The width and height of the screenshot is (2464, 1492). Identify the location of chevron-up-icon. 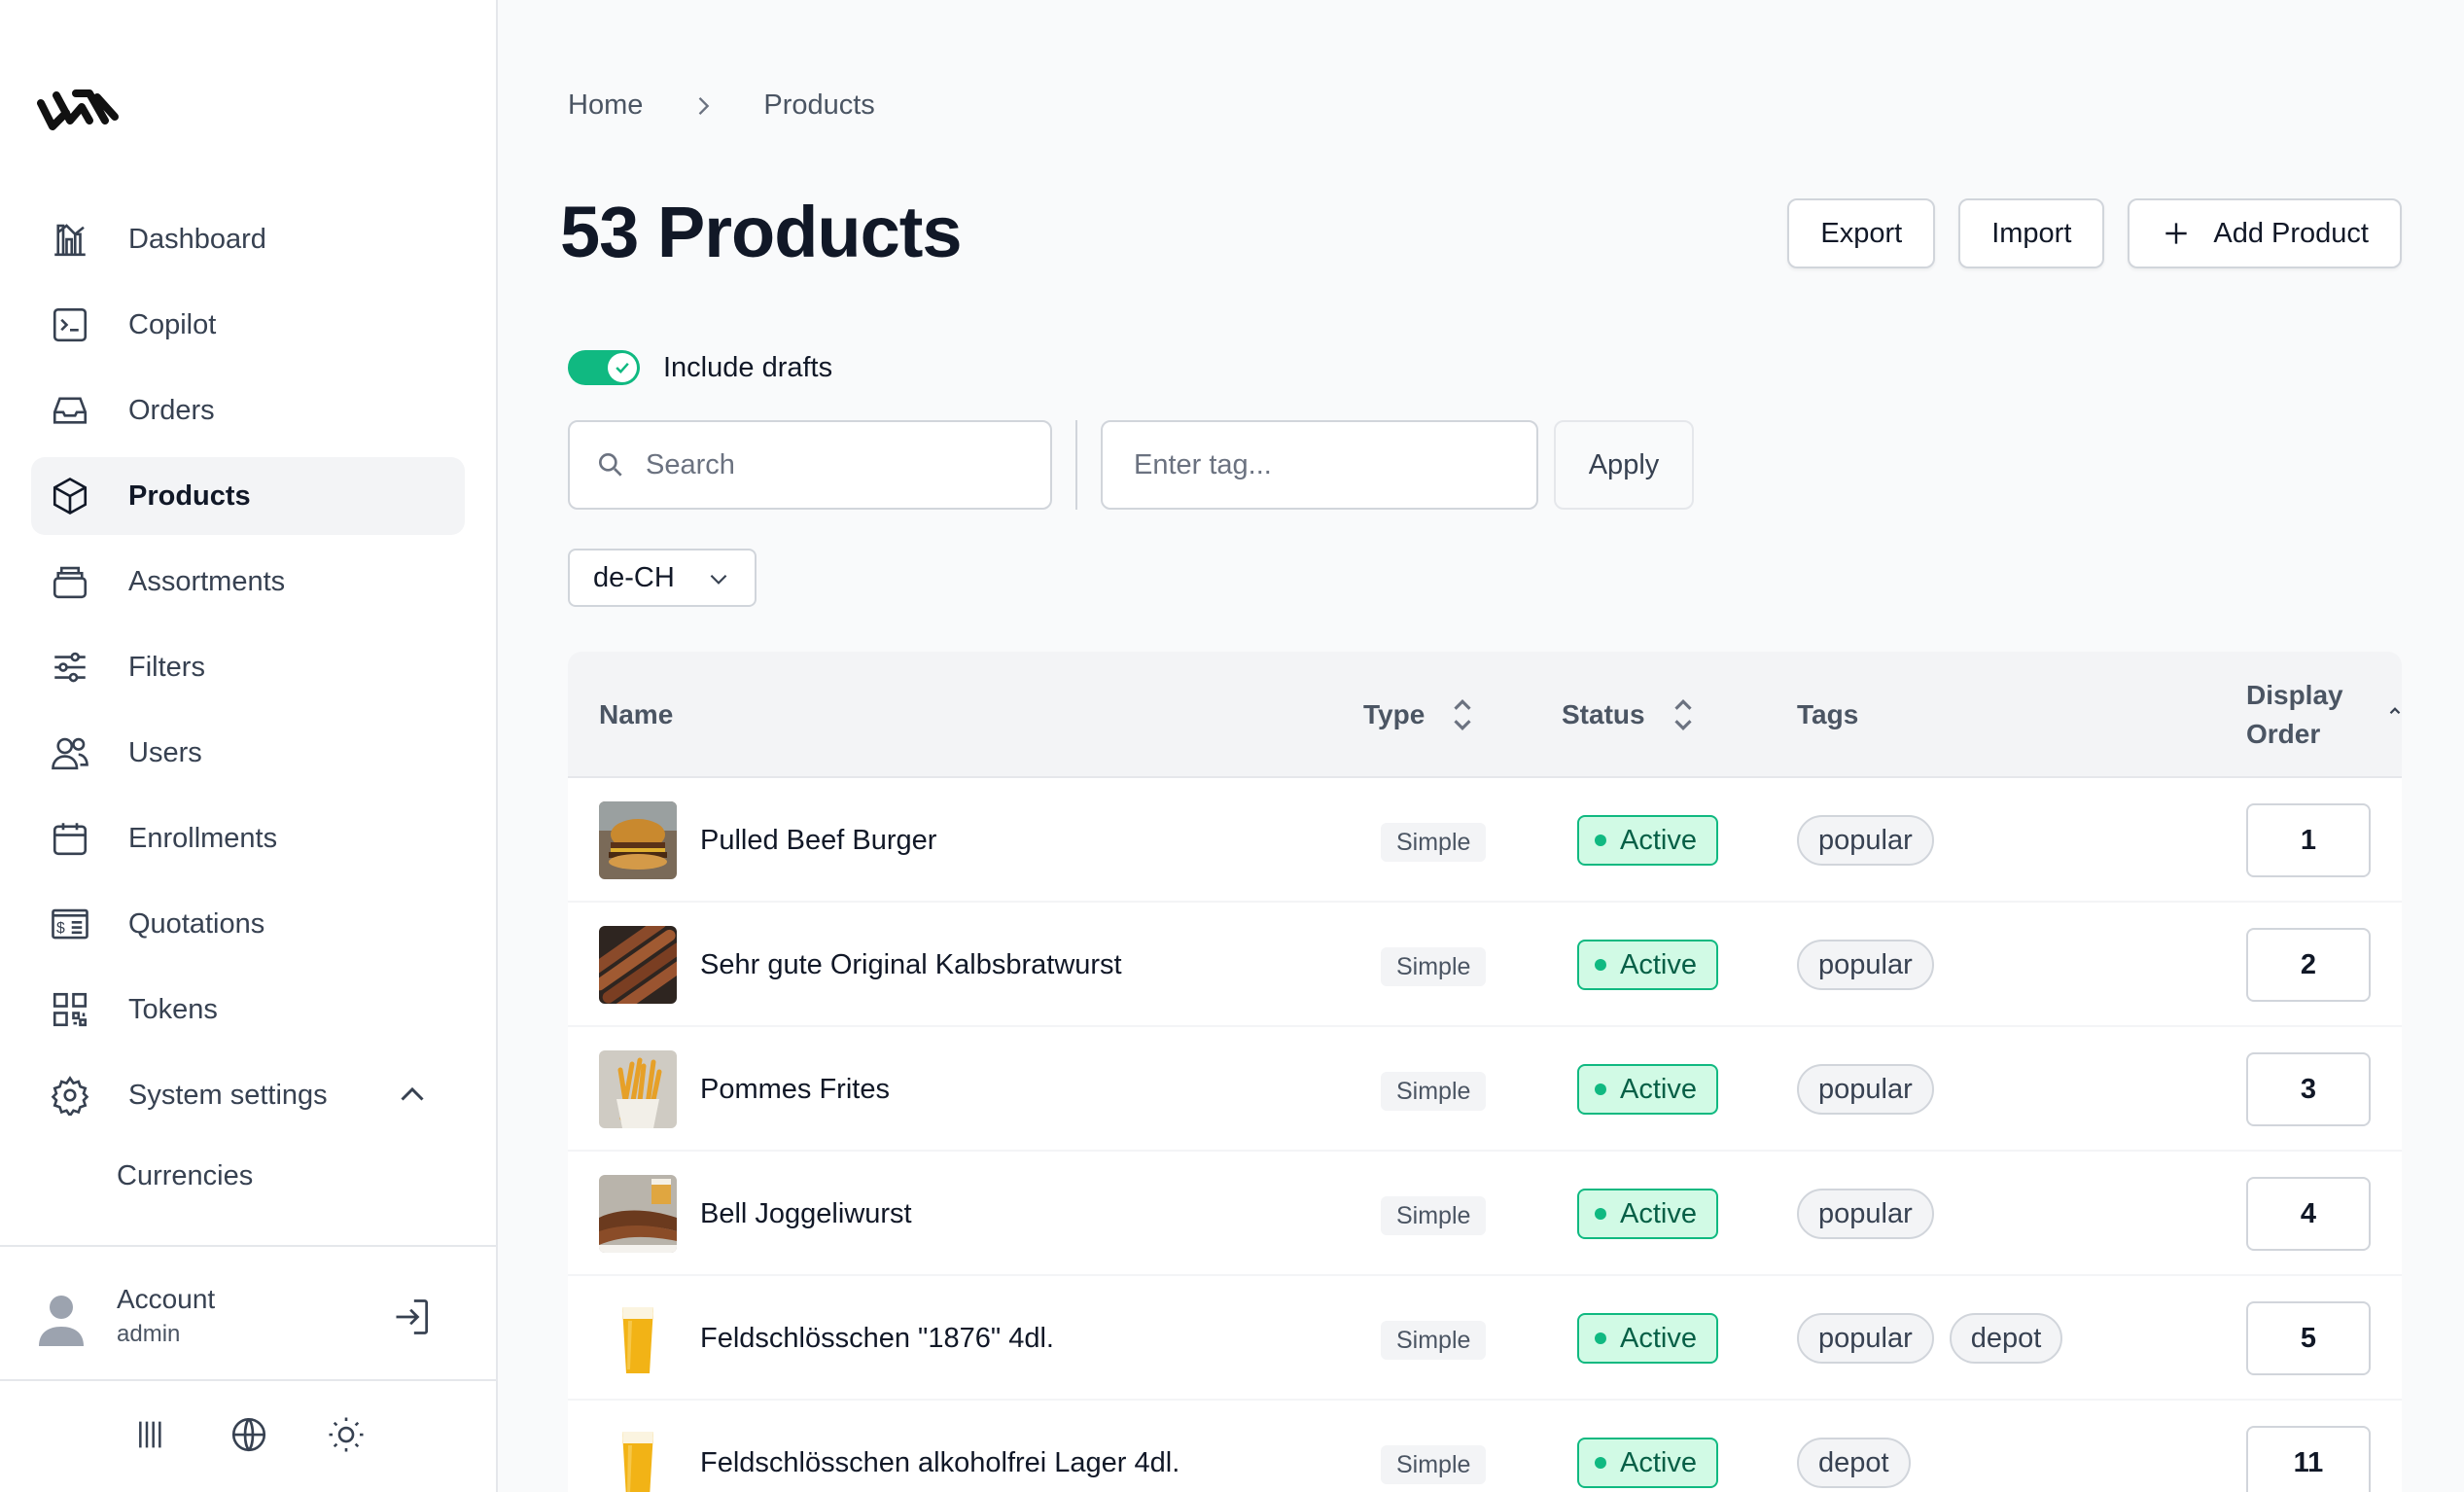
(412, 1095).